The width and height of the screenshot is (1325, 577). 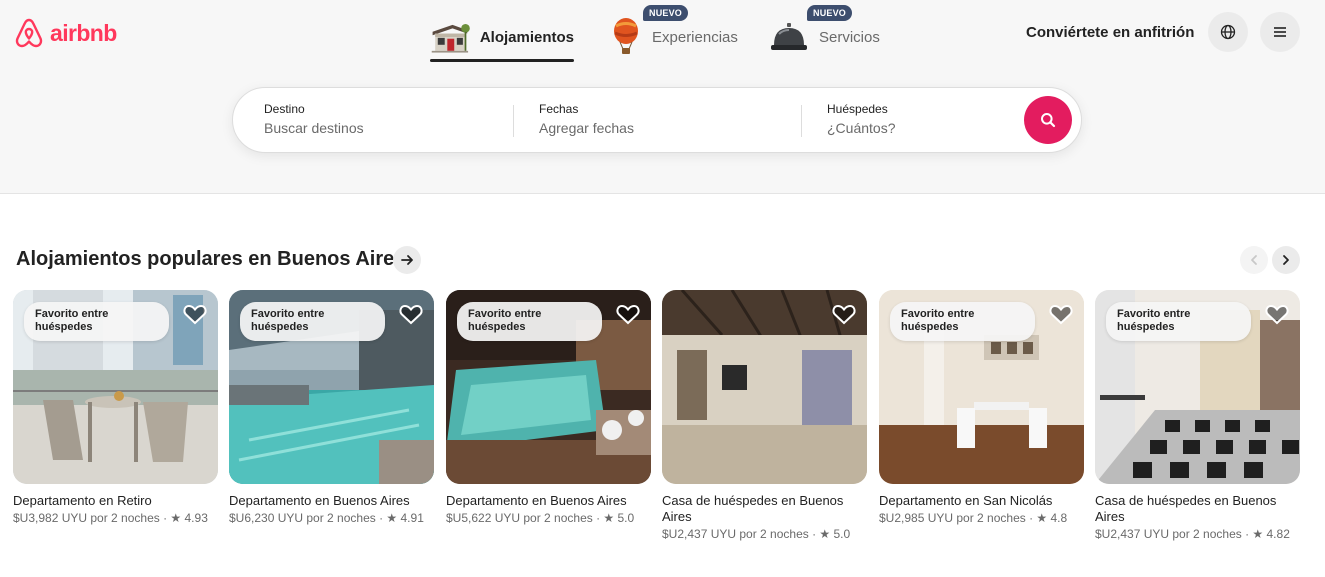 I want to click on guests-field: Huéspedes ¿Cuántos?, so click(x=917, y=120).